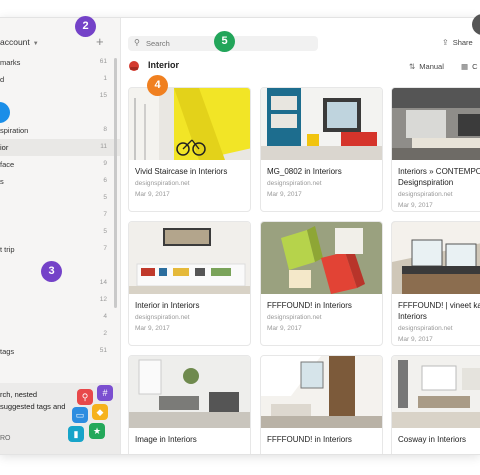 This screenshot has height=475, width=480. Describe the element at coordinates (224, 41) in the screenshot. I see `annotation-badge-5: 5` at that location.